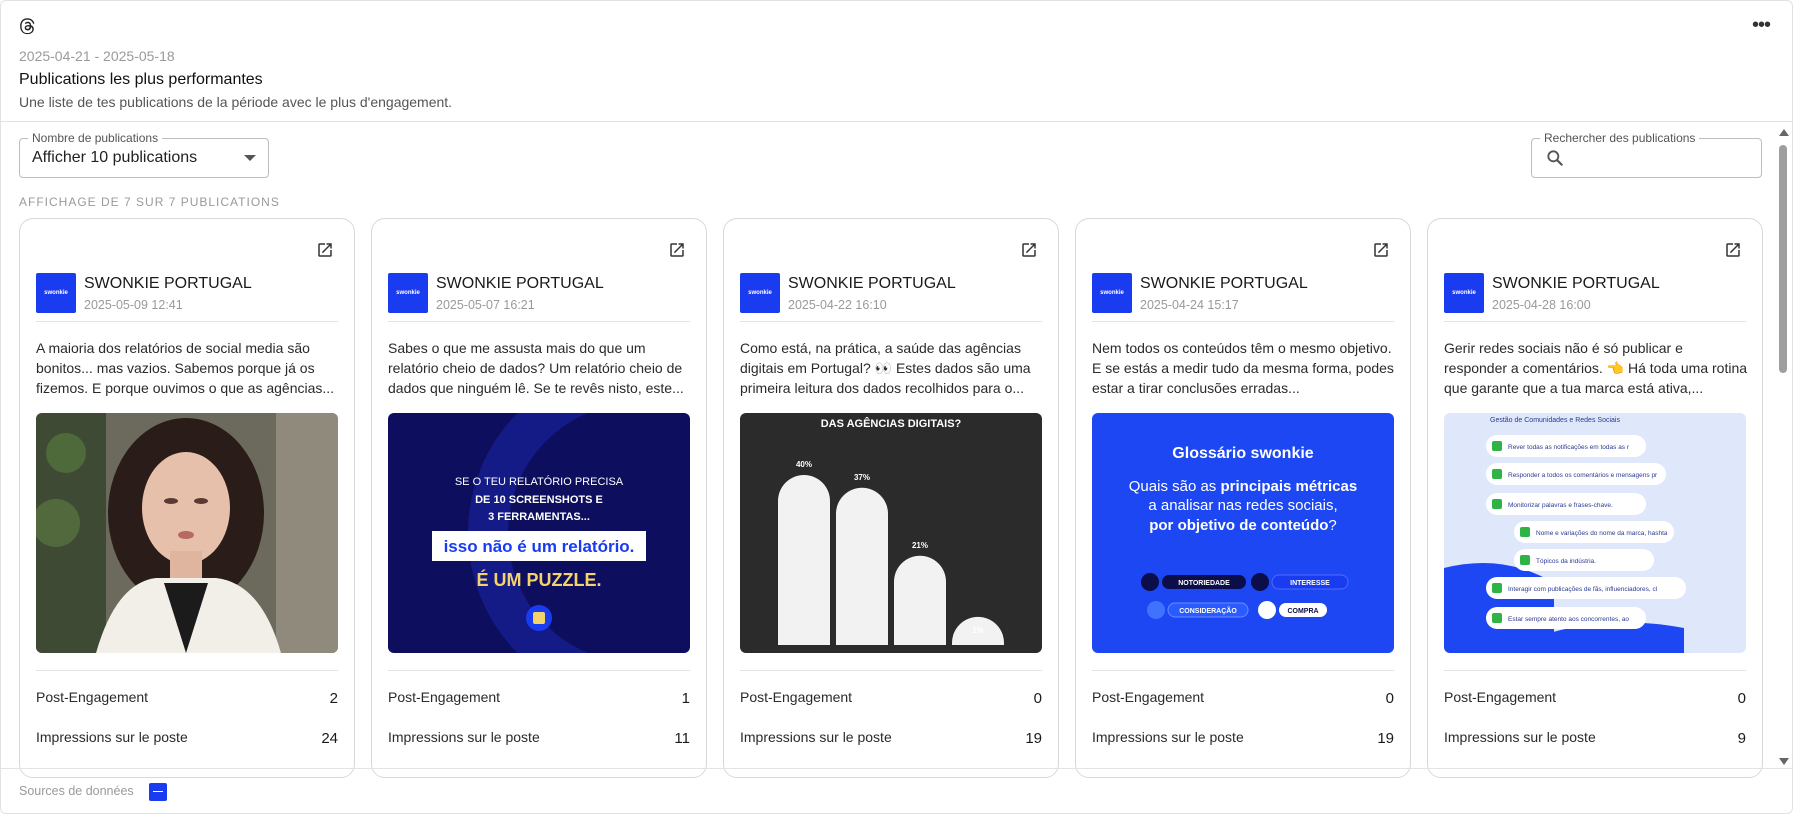  Describe the element at coordinates (539, 579) in the screenshot. I see `thumb-text-puzzle: É UM PUZZLE.` at that location.